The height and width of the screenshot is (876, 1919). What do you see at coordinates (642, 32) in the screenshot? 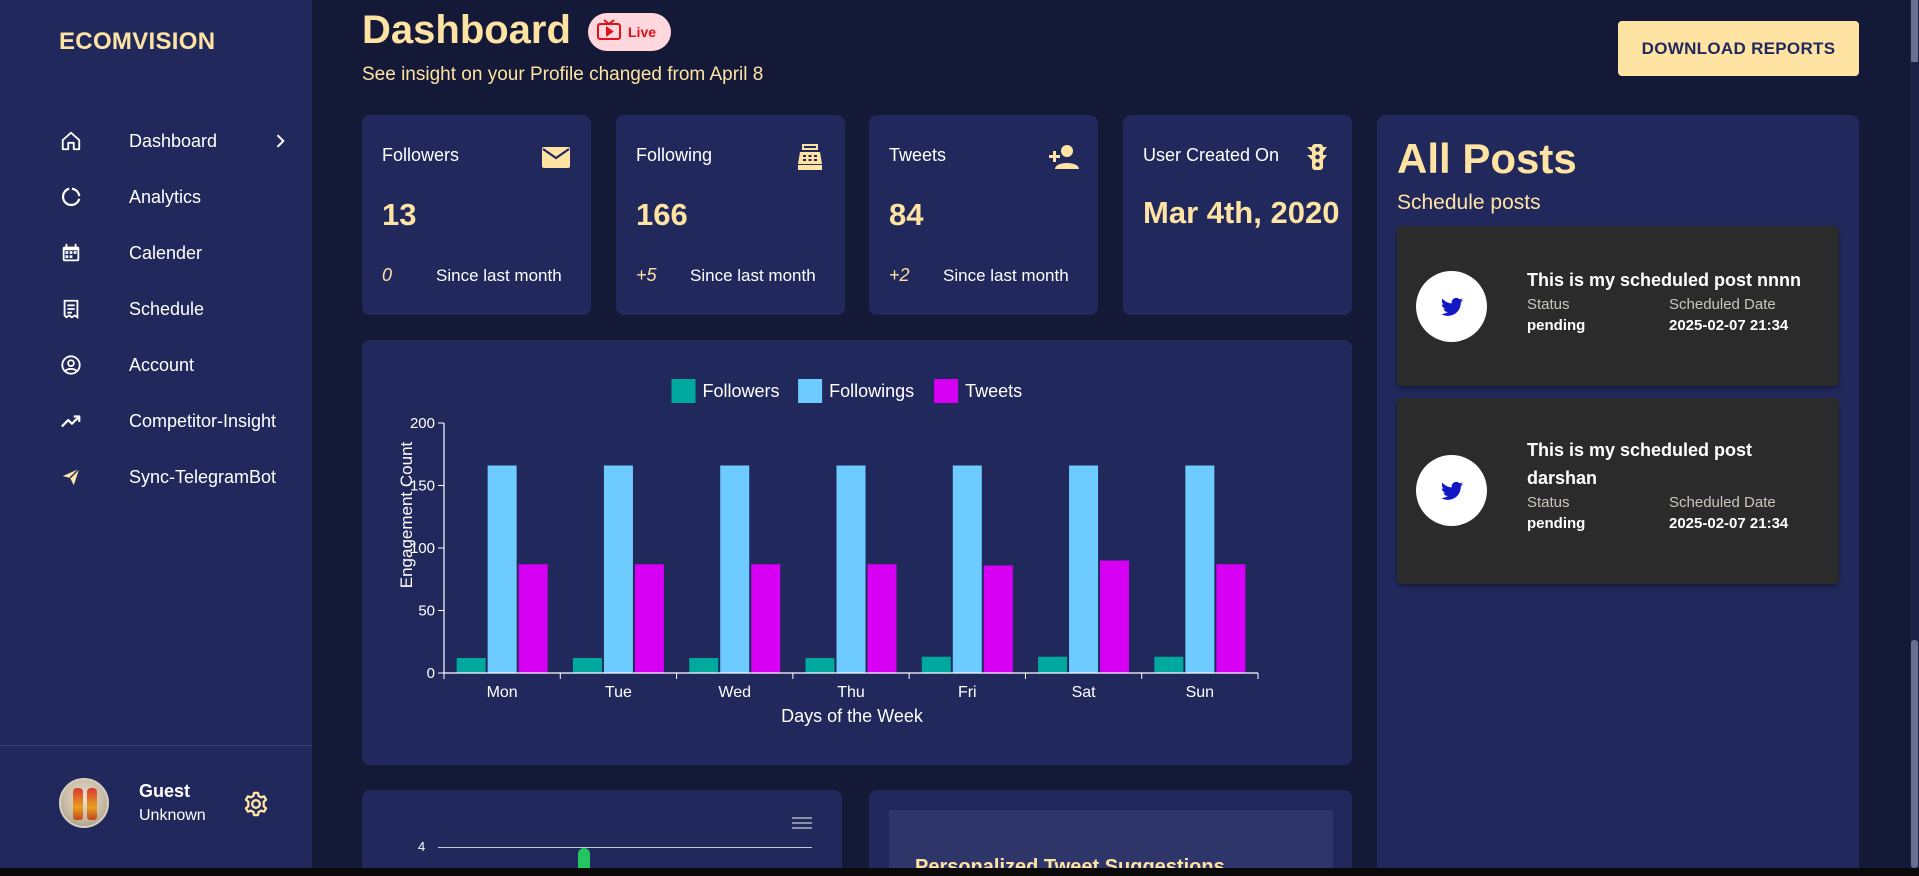
I see `live-label: Live` at bounding box center [642, 32].